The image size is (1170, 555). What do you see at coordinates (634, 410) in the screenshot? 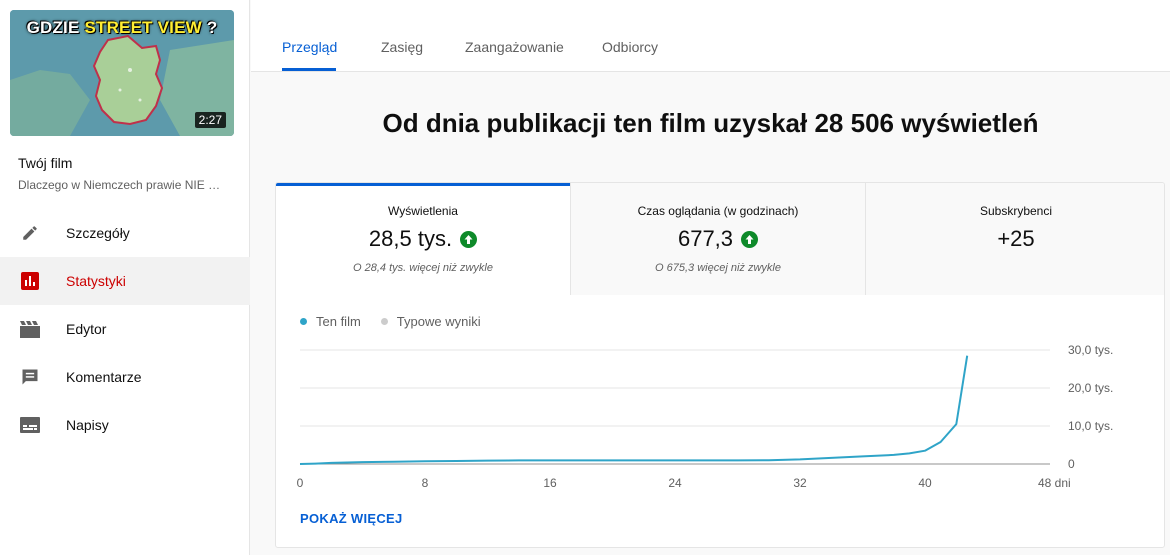
I see `series-line-this-film` at bounding box center [634, 410].